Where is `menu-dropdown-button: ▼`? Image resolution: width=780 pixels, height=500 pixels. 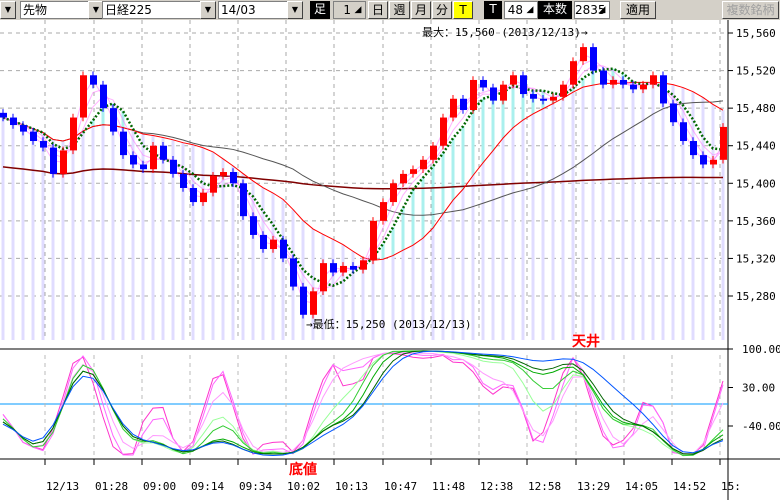
menu-dropdown-button: ▼ is located at coordinates (8, 10).